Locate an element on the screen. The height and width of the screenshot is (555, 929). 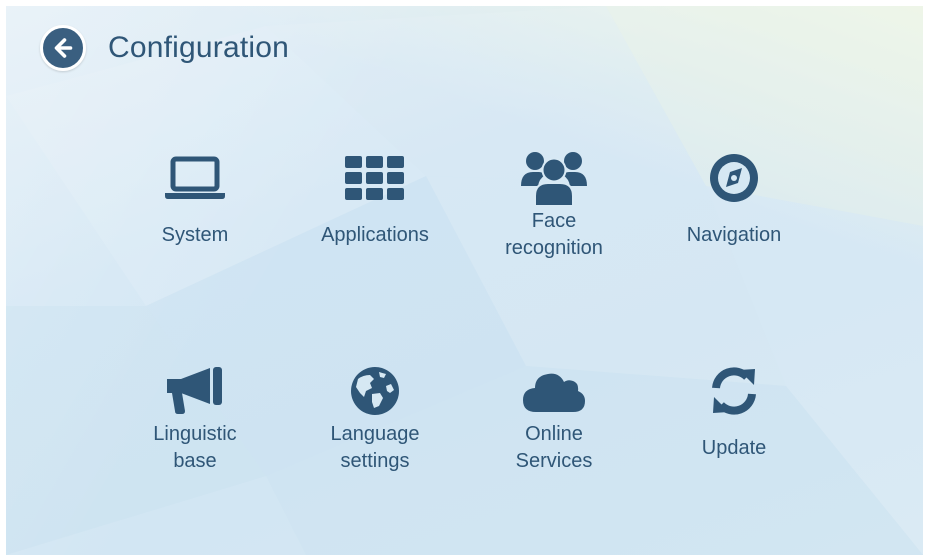
back-button is located at coordinates (63, 48).